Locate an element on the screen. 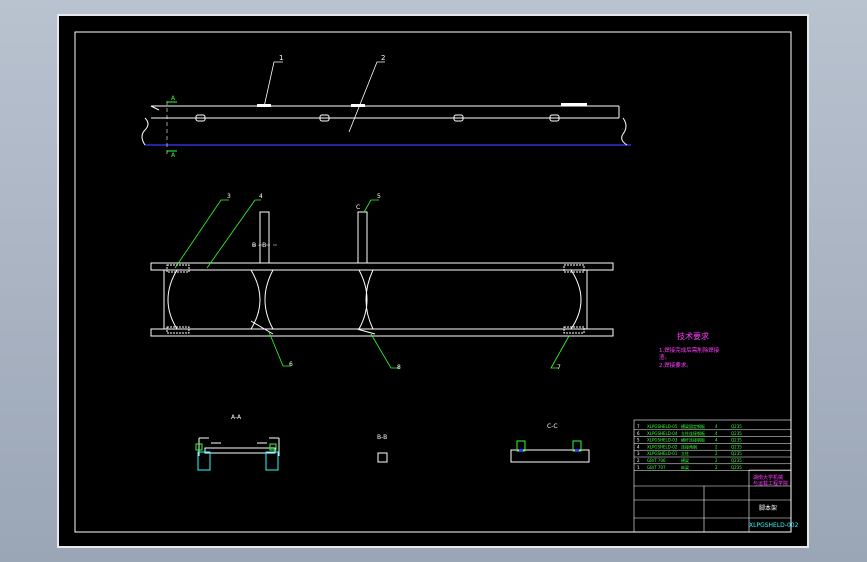 Image resolution: width=867 pixels, height=562 pixels. label-part-7: 7 is located at coordinates (559, 367).